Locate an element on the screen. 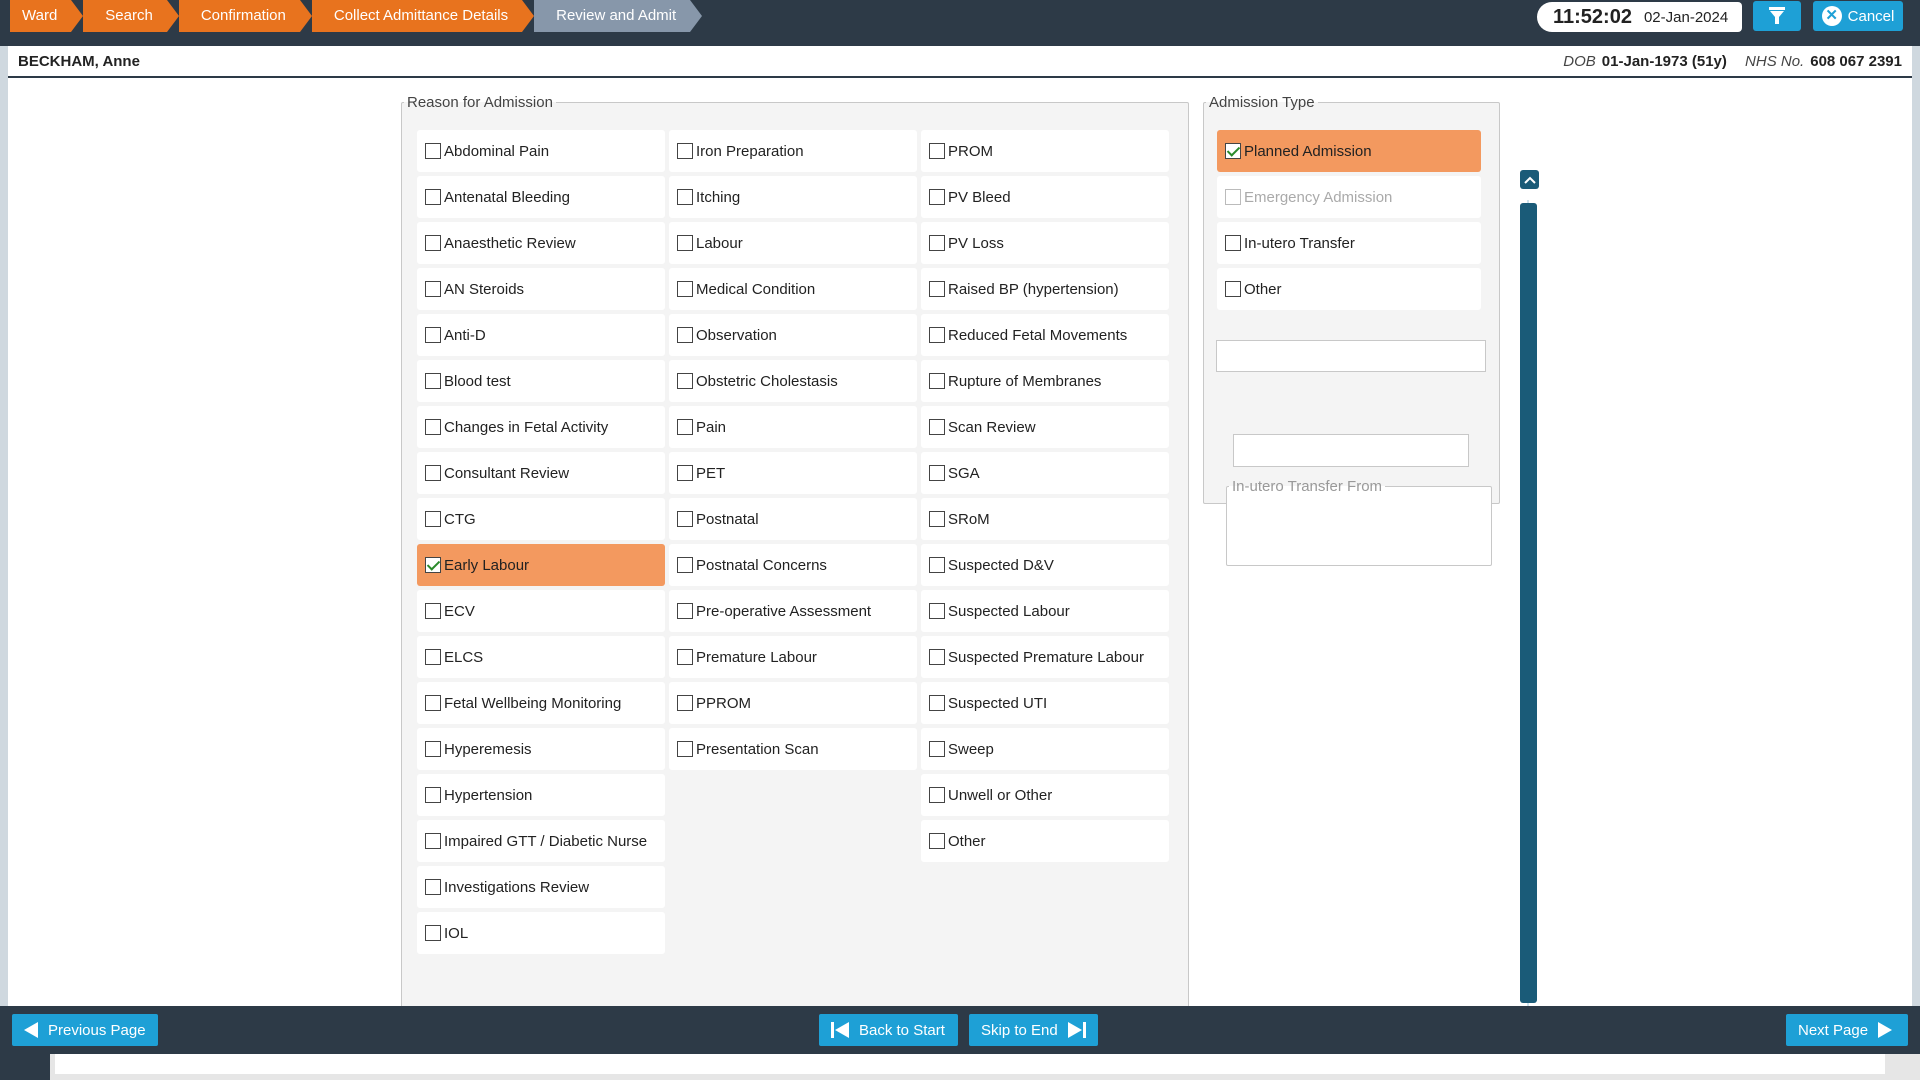 Image resolution: width=1920 pixels, height=1080 pixels. reason-option-abdominal-pain: Abdominal Pain is located at coordinates (541, 151).